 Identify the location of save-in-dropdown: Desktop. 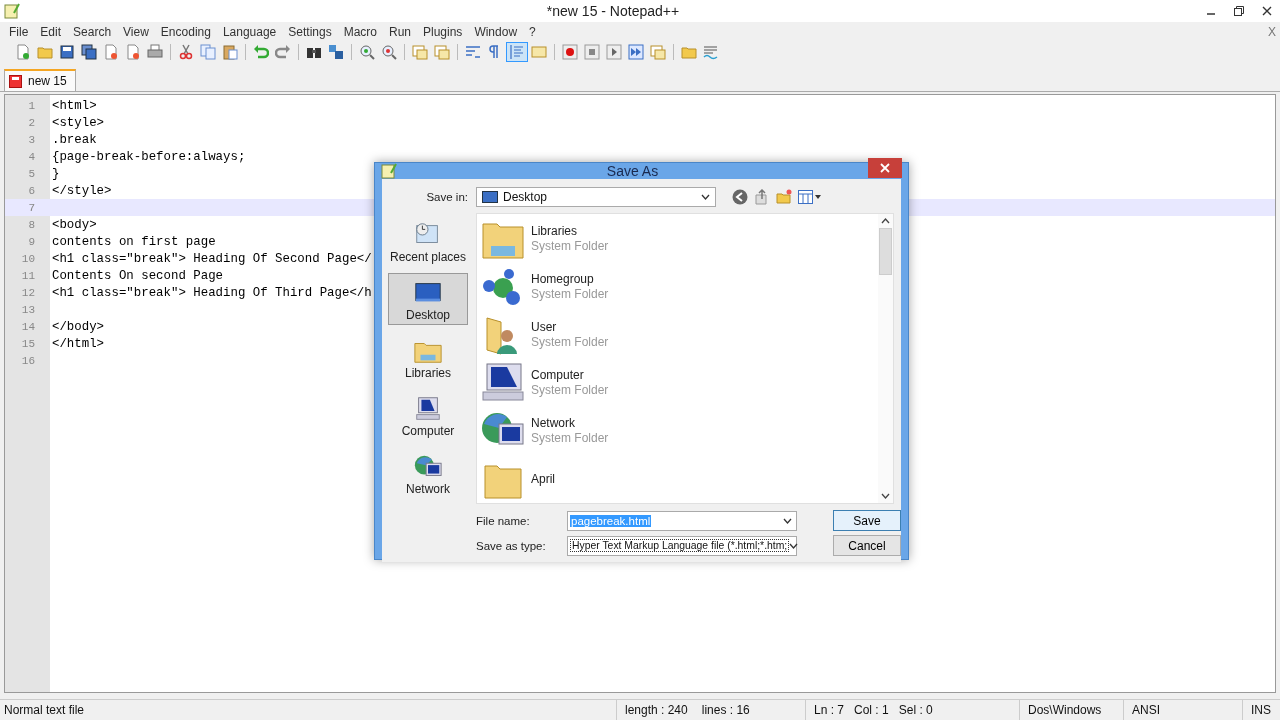
(596, 197).